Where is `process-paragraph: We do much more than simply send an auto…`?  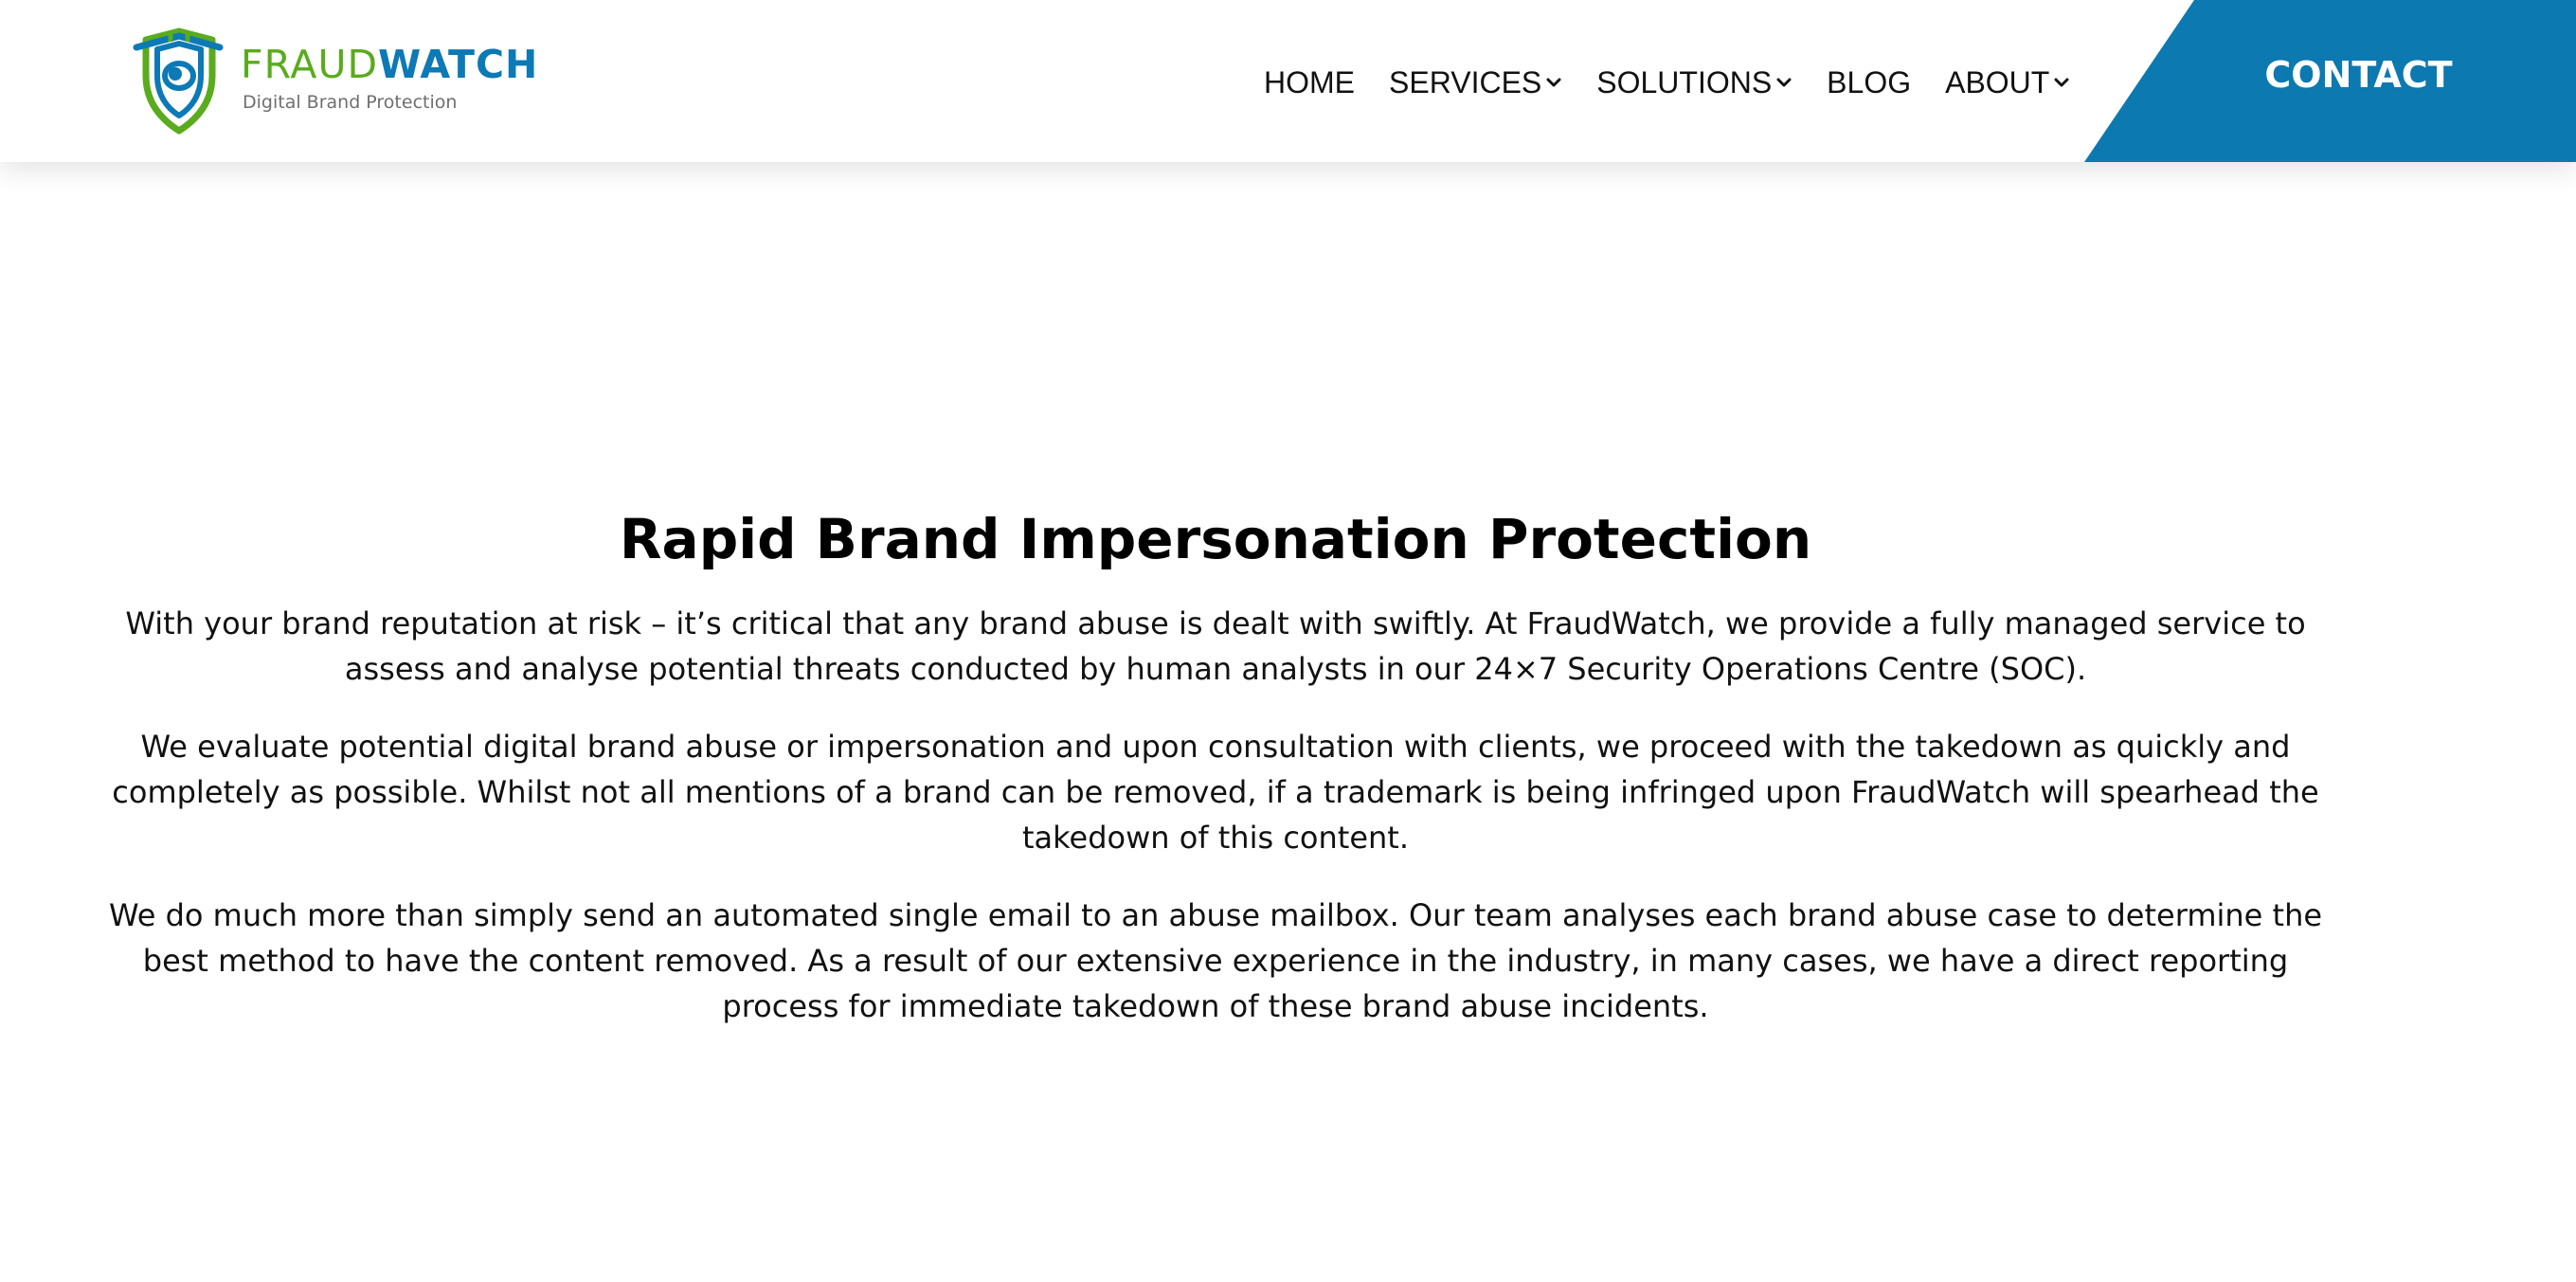
process-paragraph: We do much more than simply send an auto… is located at coordinates (1215, 960).